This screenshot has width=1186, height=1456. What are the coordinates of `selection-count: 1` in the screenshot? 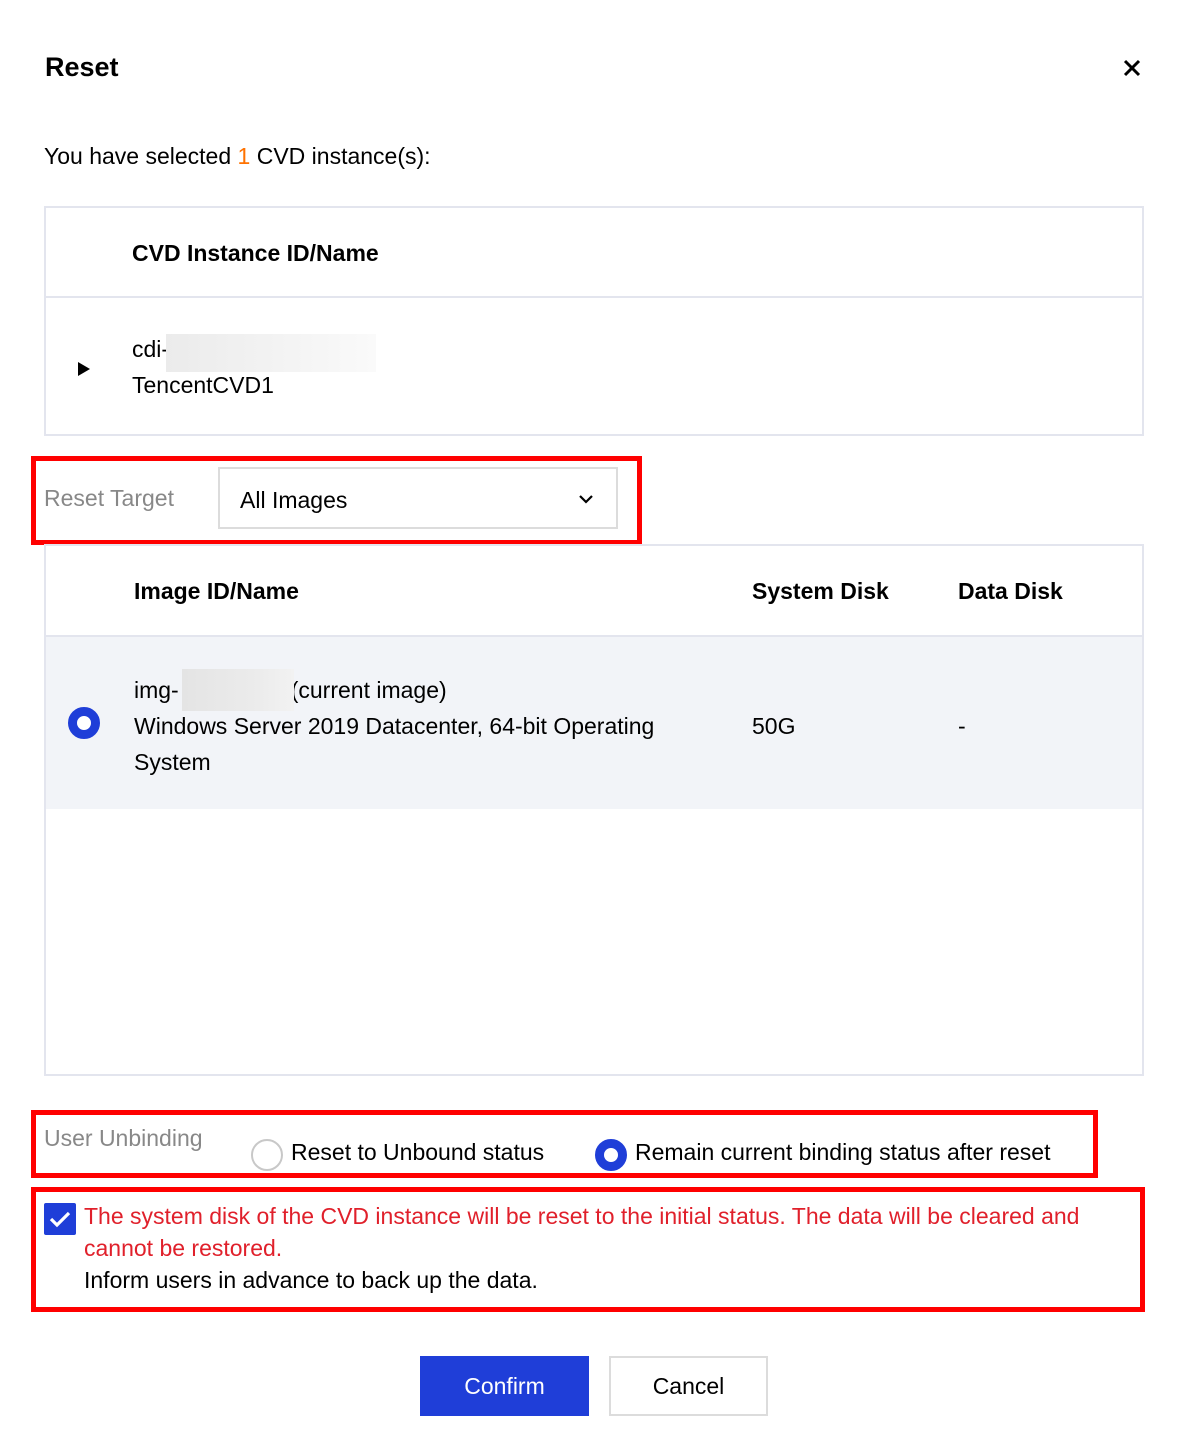 It's located at (244, 156).